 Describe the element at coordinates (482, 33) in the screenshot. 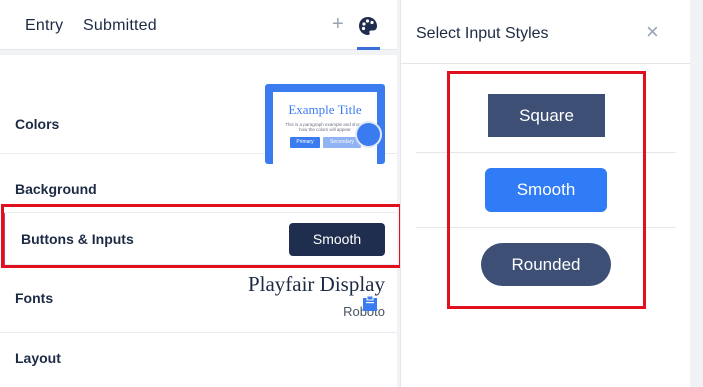

I see `panel-title: Select Input Styles` at that location.